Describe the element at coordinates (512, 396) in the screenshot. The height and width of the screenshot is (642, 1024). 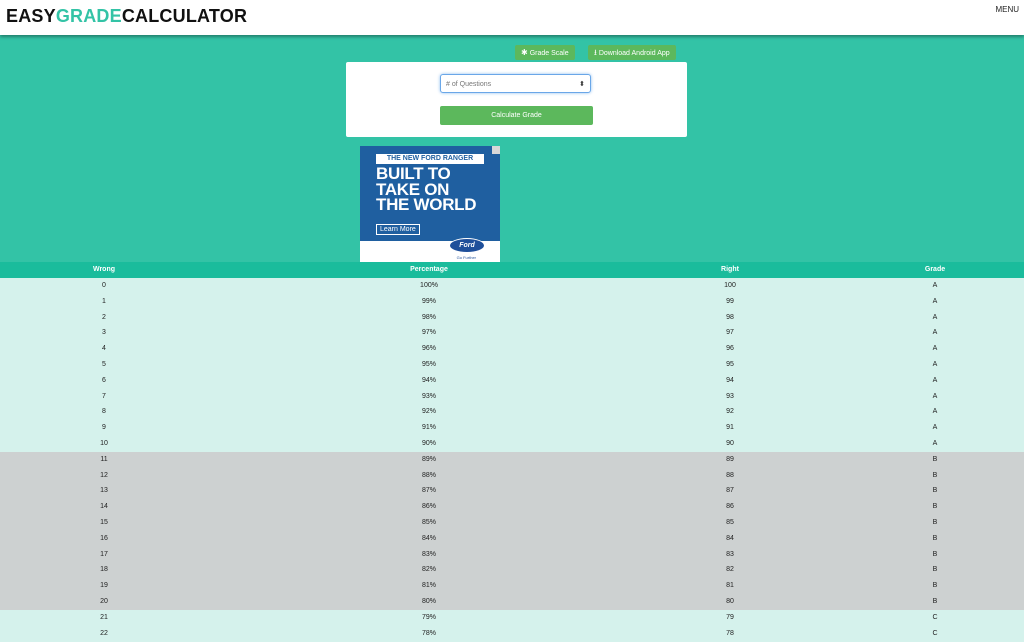
I see `table-row: 7 93% 93 A` at that location.